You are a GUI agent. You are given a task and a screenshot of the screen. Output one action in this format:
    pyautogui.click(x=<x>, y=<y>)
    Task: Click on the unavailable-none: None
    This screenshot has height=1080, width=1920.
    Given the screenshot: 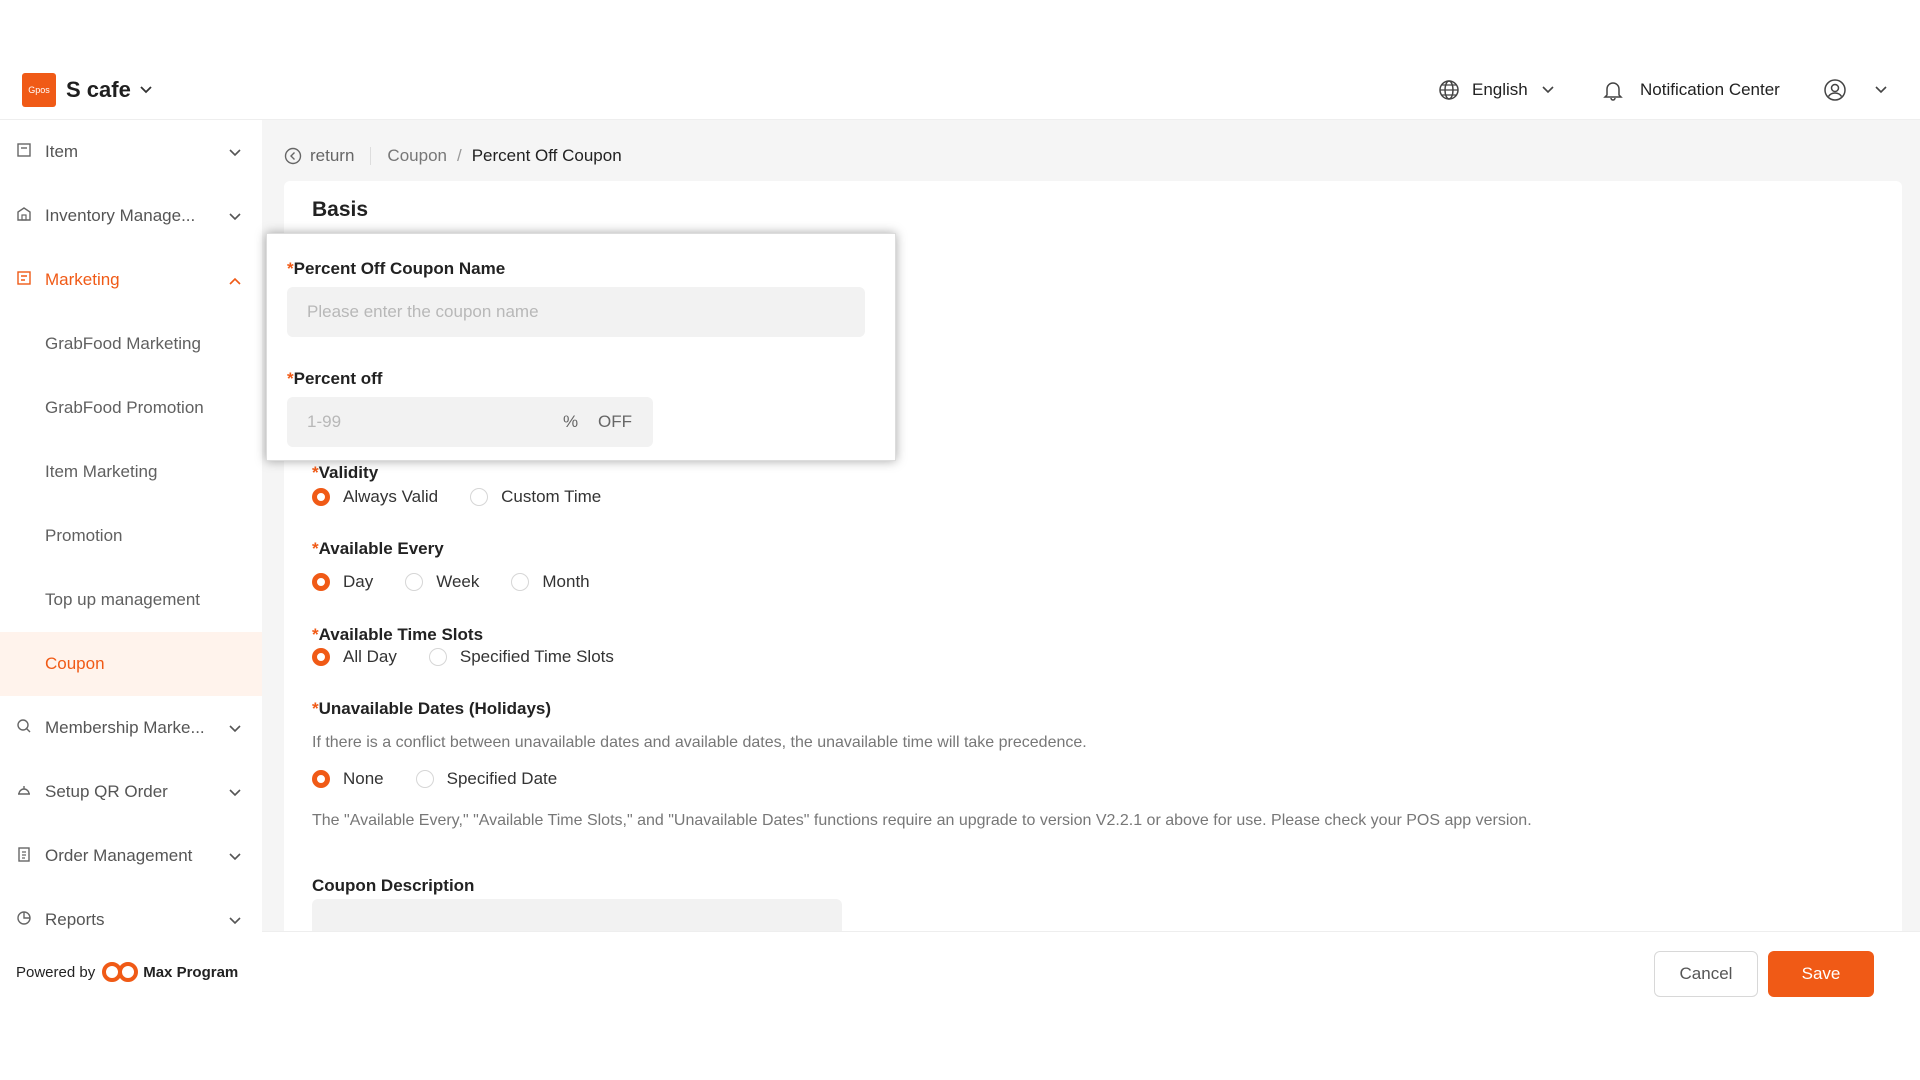 What is the action you would take?
    pyautogui.click(x=348, y=779)
    